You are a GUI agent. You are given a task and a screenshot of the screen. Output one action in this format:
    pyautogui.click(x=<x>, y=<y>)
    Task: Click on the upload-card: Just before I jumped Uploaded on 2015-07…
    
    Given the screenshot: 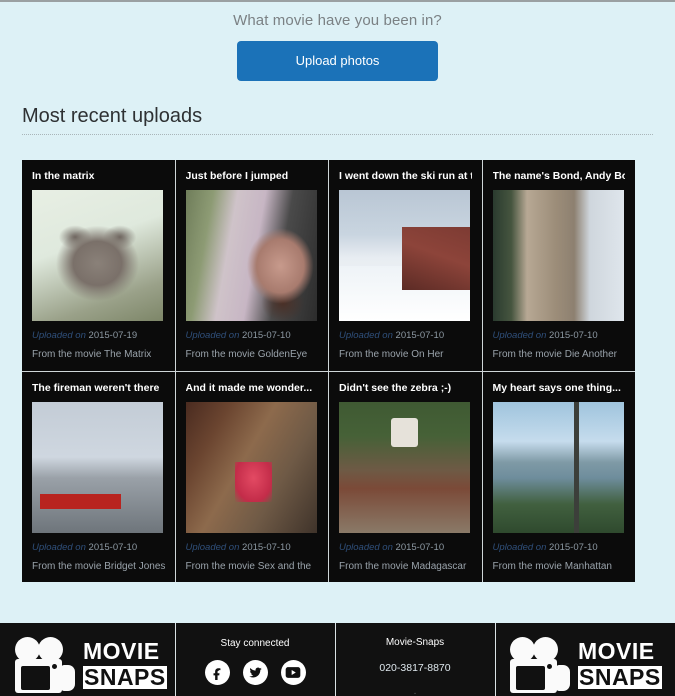 What is the action you would take?
    pyautogui.click(x=251, y=265)
    